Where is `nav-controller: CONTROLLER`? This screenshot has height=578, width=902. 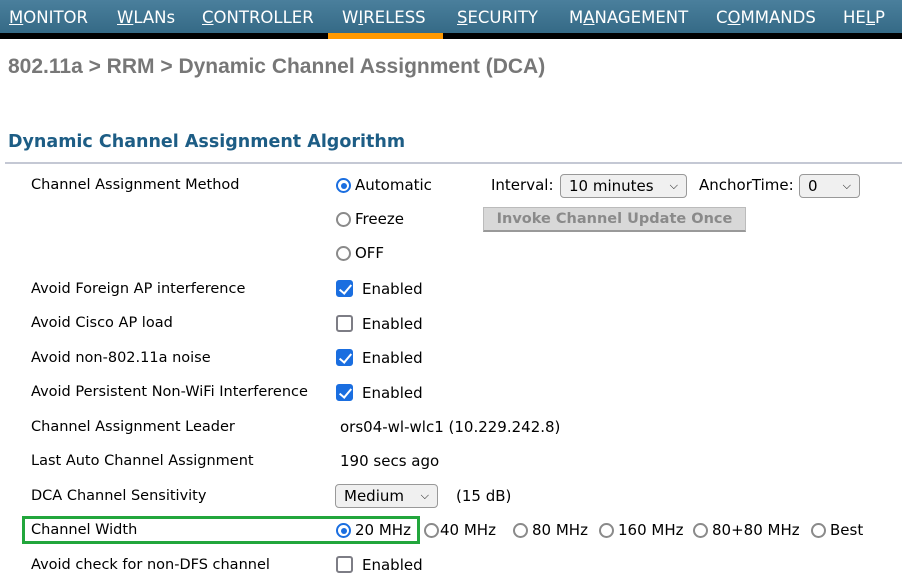
nav-controller: CONTROLLER is located at coordinates (258, 16).